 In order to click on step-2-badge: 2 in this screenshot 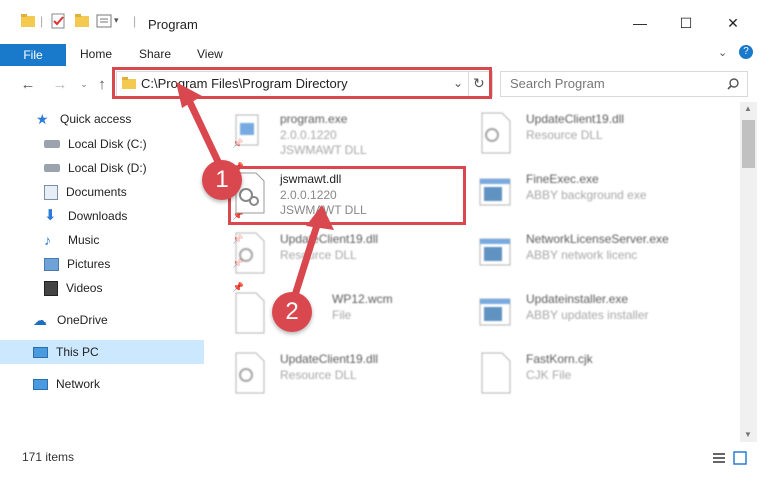, I will do `click(292, 312)`.